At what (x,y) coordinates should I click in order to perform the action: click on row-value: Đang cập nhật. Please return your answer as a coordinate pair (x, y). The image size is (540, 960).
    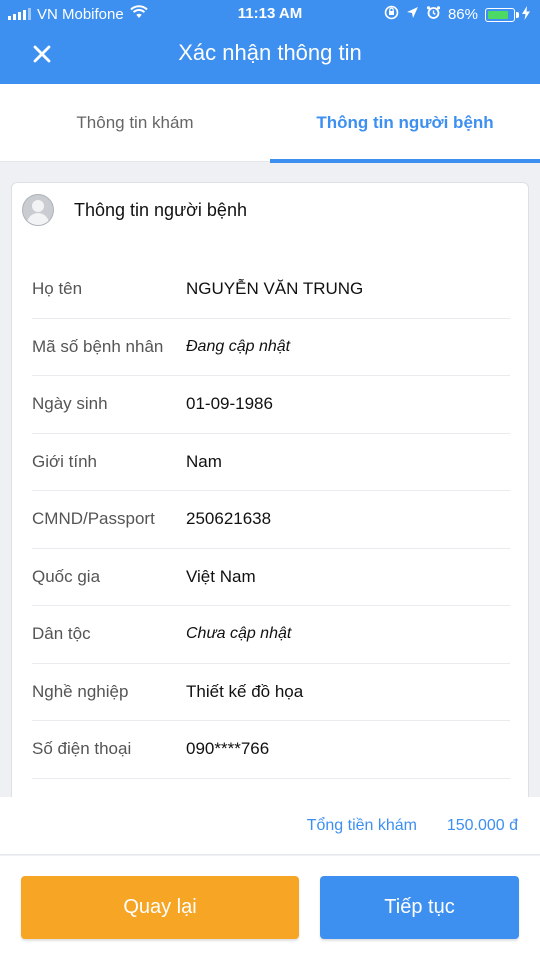
    Looking at the image, I should click on (238, 346).